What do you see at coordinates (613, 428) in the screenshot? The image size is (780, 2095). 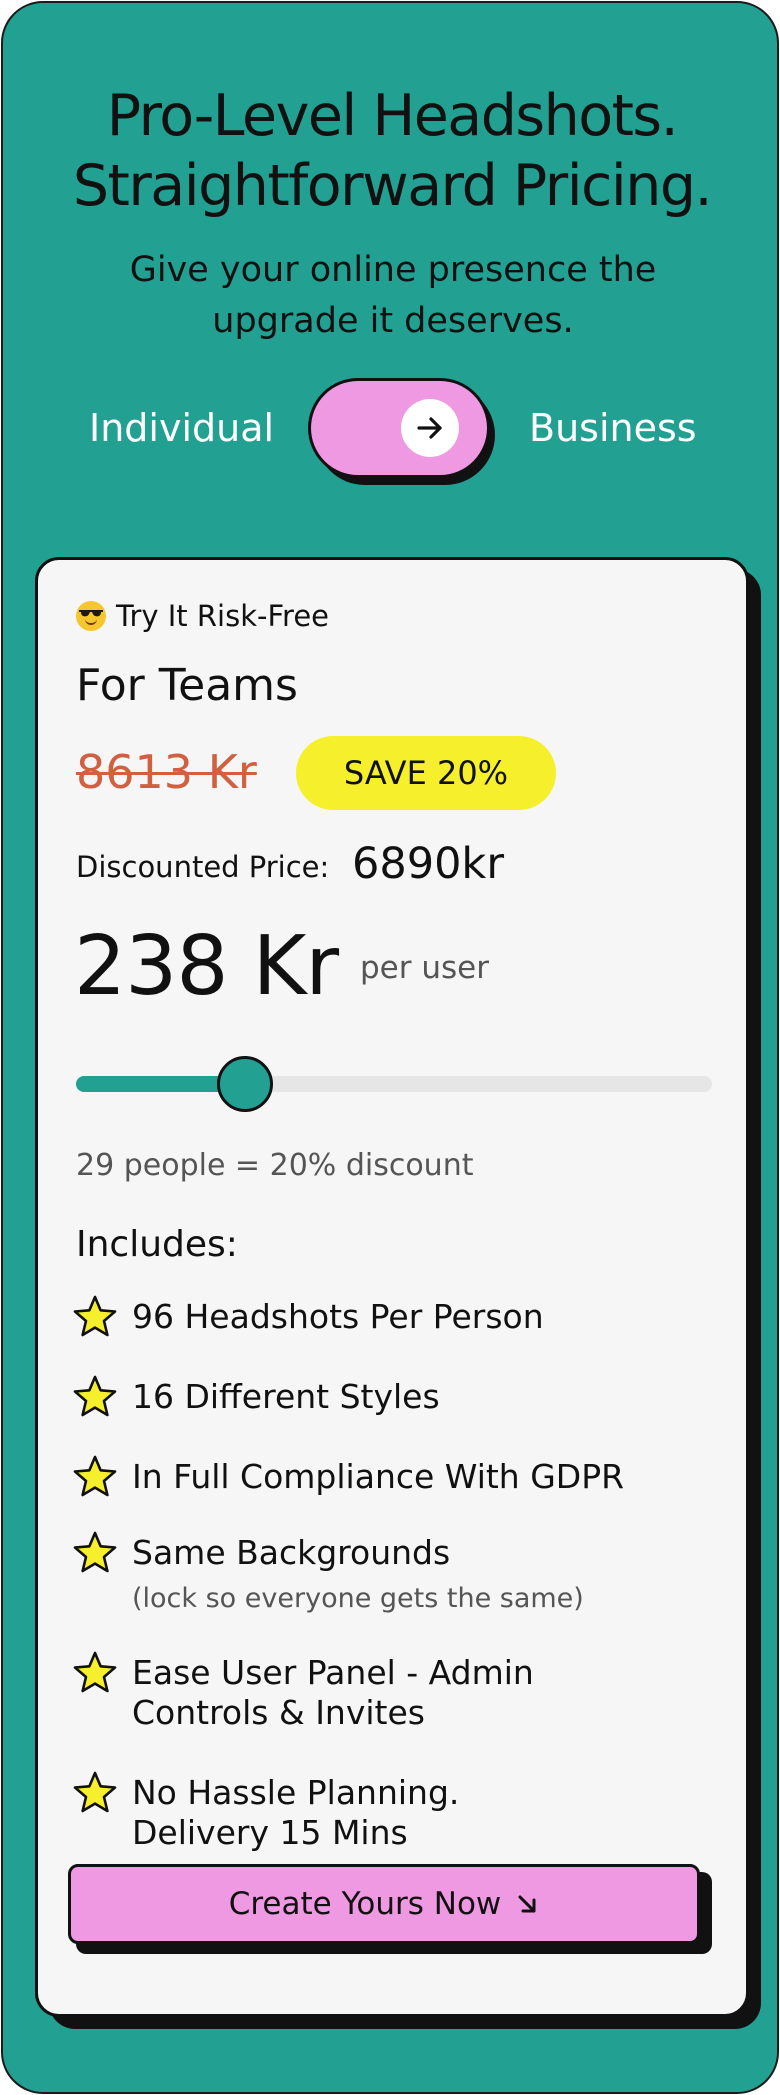 I see `toggle-label-business: Business` at bounding box center [613, 428].